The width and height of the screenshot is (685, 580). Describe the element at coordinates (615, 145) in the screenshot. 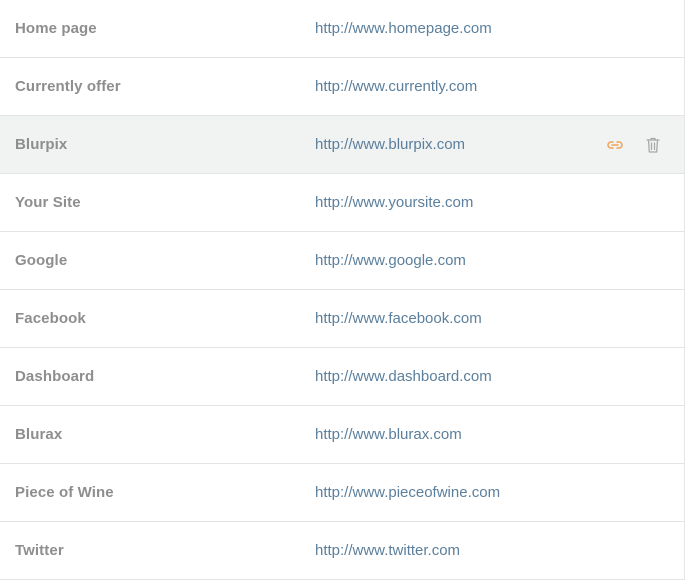

I see `link-icon` at that location.